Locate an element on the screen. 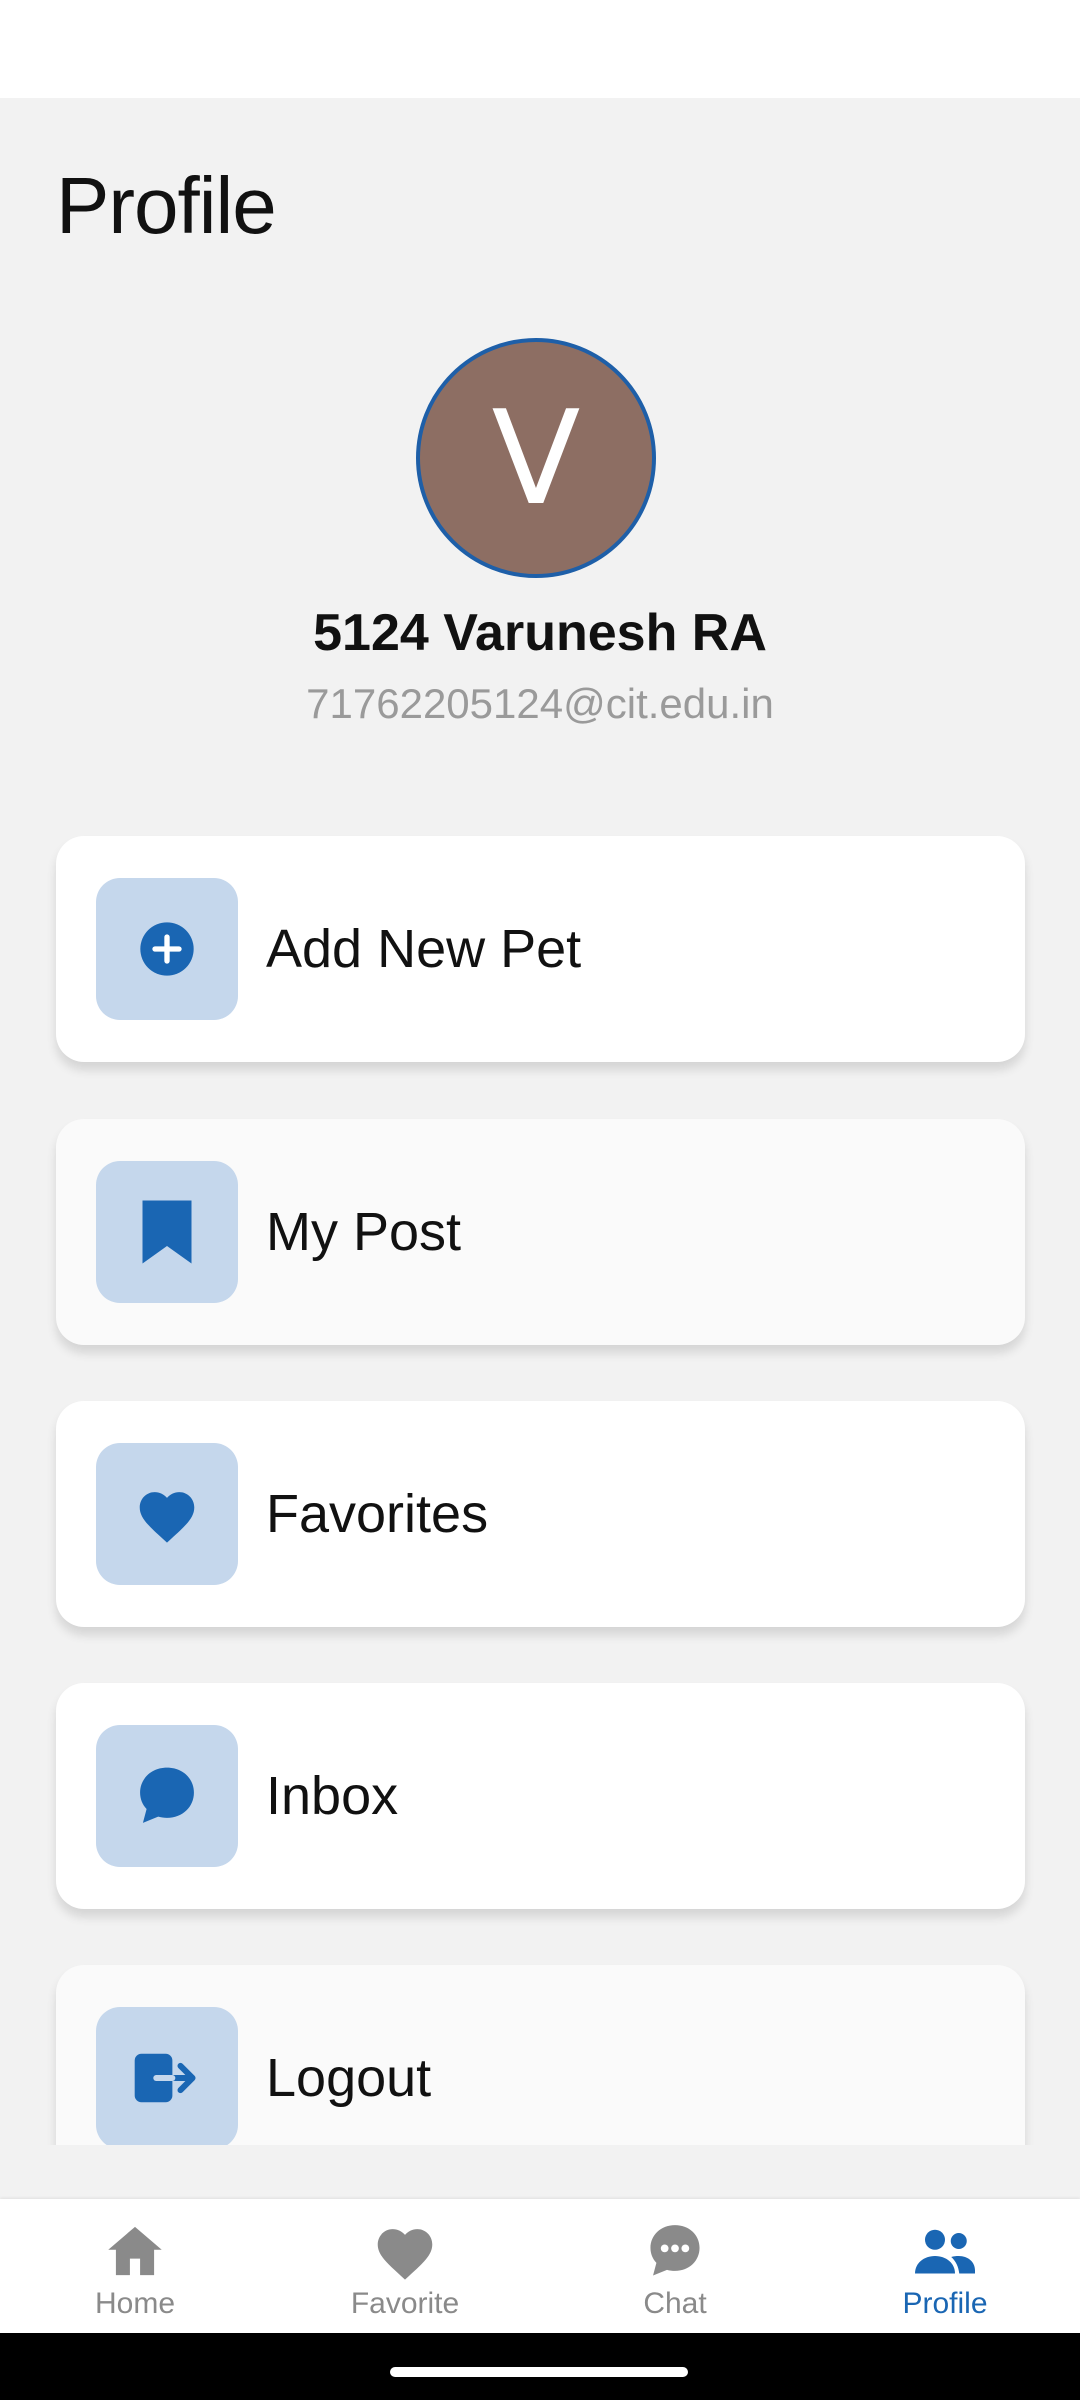 The width and height of the screenshot is (1080, 2400). nav-label: Profile is located at coordinates (945, 2303).